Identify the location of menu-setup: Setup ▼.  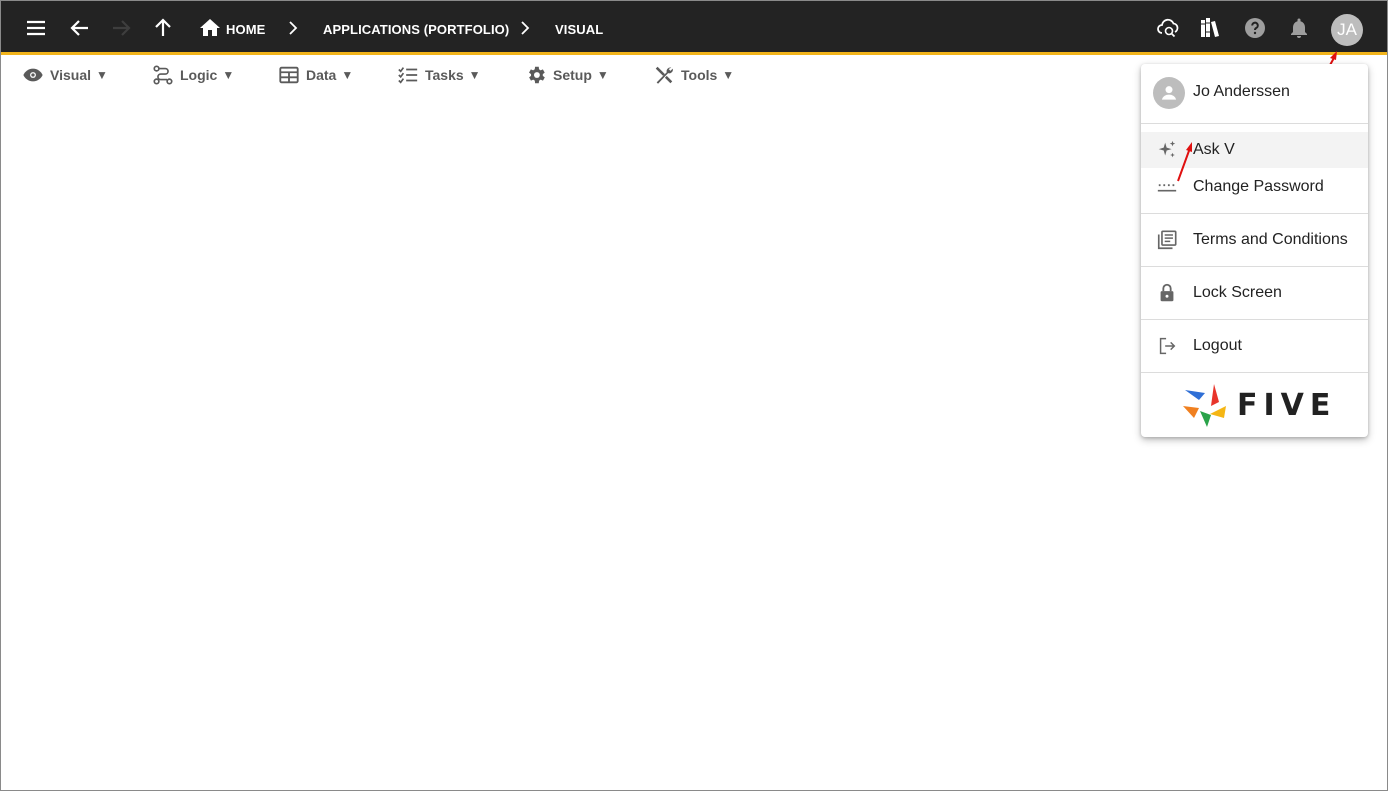
(567, 75).